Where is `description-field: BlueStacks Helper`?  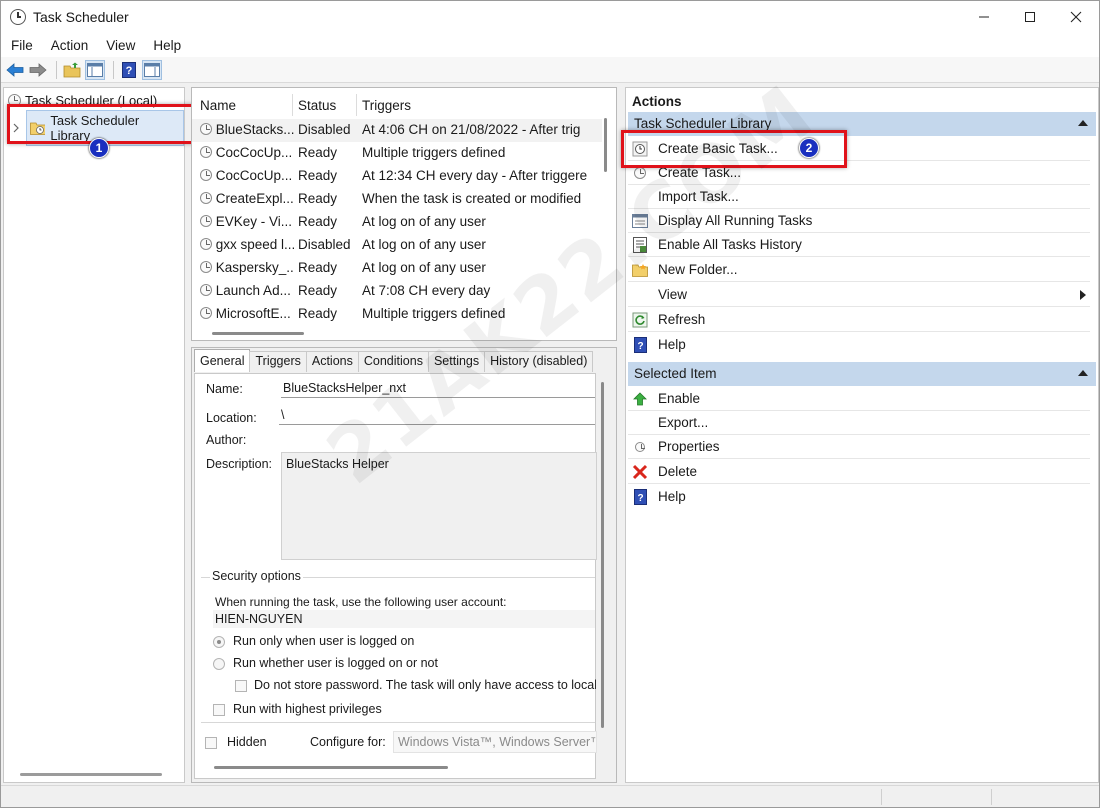
description-field: BlueStacks Helper is located at coordinates (439, 506).